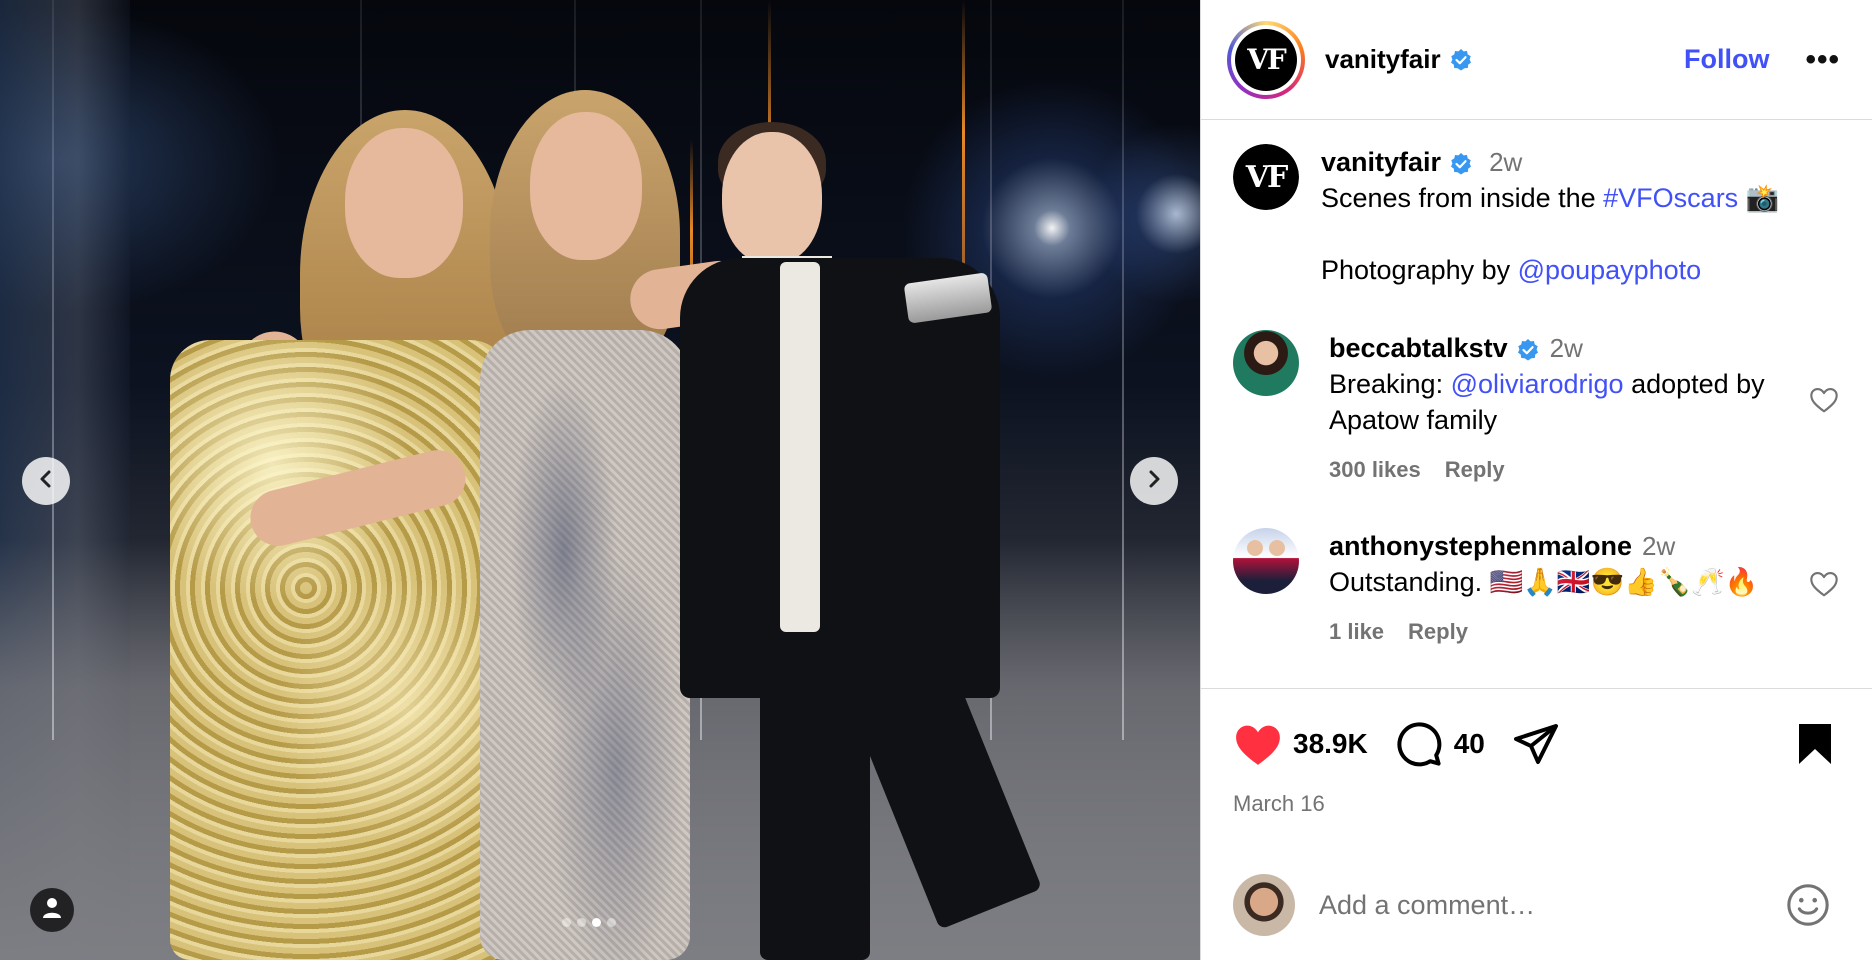  I want to click on story-ring: VF, so click(1266, 59).